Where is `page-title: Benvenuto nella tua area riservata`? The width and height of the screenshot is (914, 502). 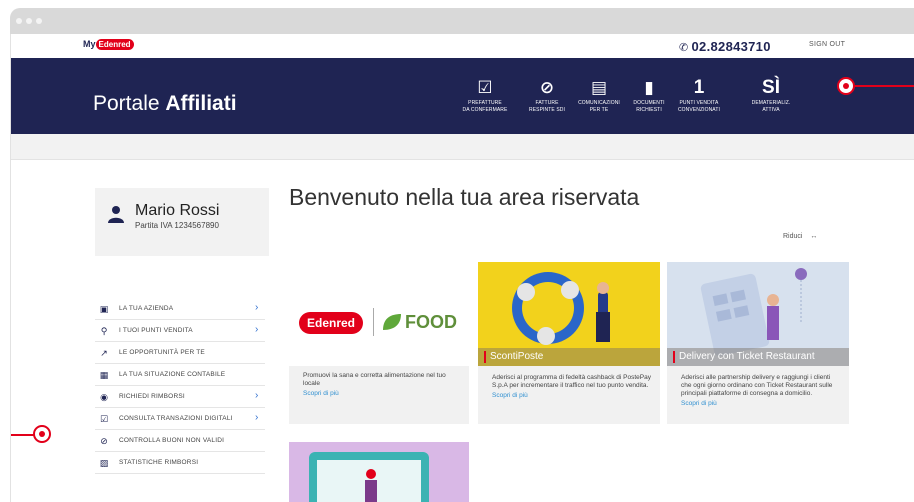 page-title: Benvenuto nella tua area riservata is located at coordinates (464, 197).